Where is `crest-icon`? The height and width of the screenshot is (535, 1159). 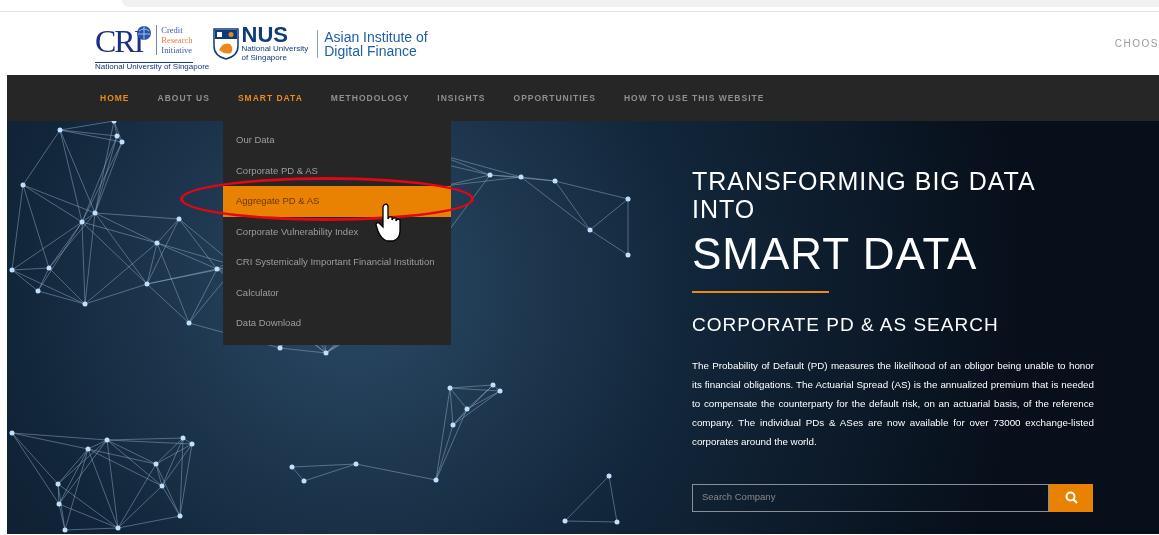 crest-icon is located at coordinates (225, 43).